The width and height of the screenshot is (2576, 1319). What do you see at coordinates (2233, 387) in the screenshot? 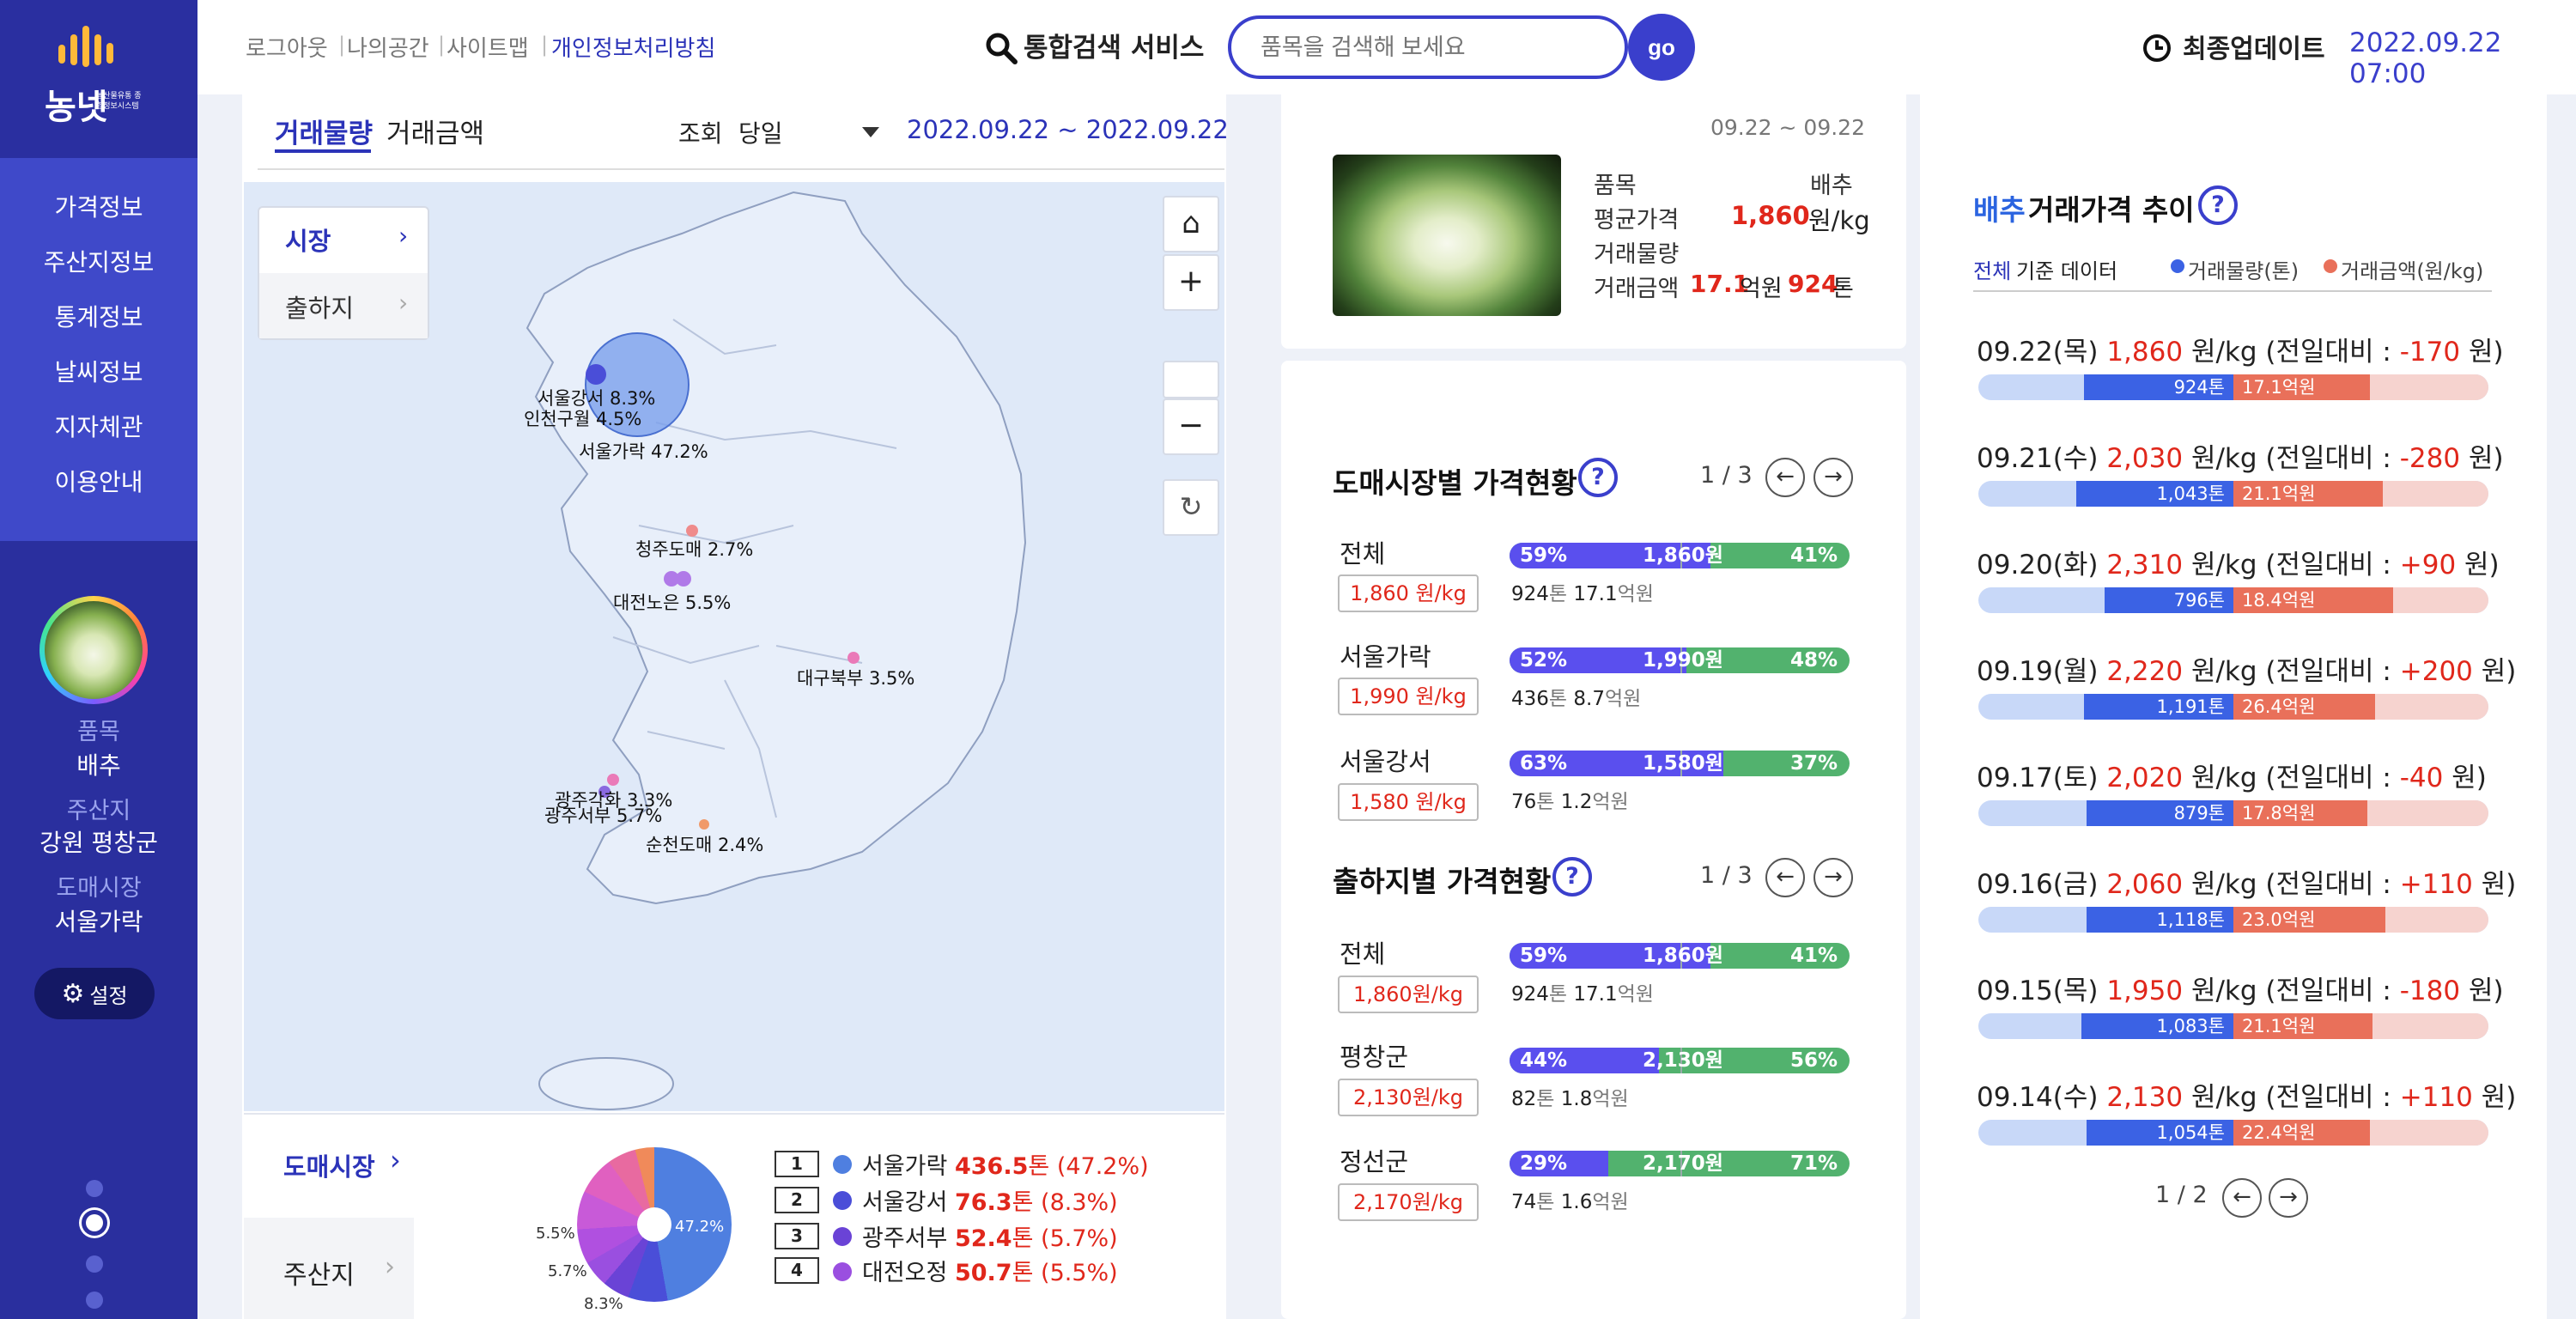
I see `trend-bar: 924톤 17.1억원` at bounding box center [2233, 387].